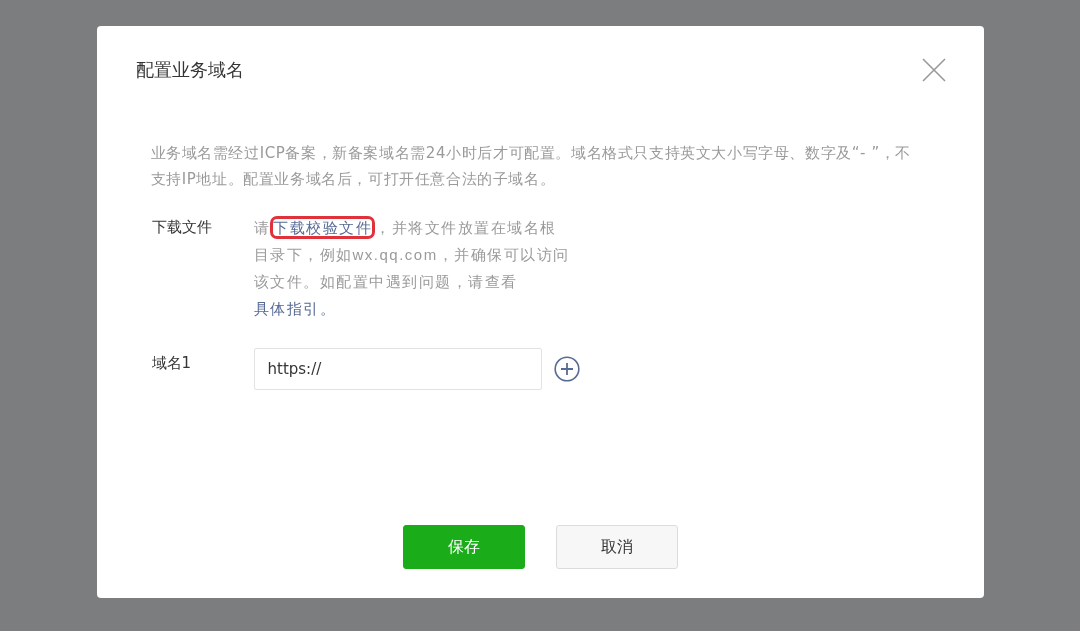 This screenshot has height=631, width=1080. Describe the element at coordinates (181, 227) in the screenshot. I see `field-label: 下载文件` at that location.